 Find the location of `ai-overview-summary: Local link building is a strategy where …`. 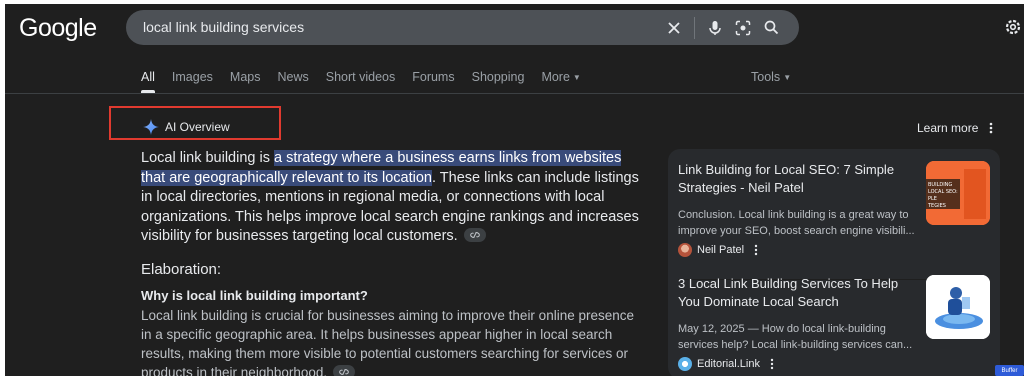

ai-overview-summary: Local link building is a strategy where … is located at coordinates (391, 198).